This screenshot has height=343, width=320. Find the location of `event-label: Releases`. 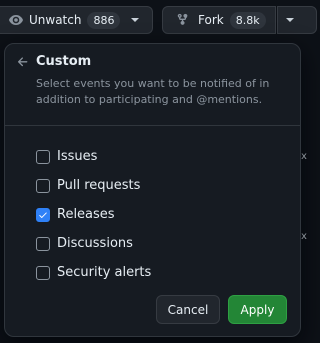

event-label: Releases is located at coordinates (86, 214).